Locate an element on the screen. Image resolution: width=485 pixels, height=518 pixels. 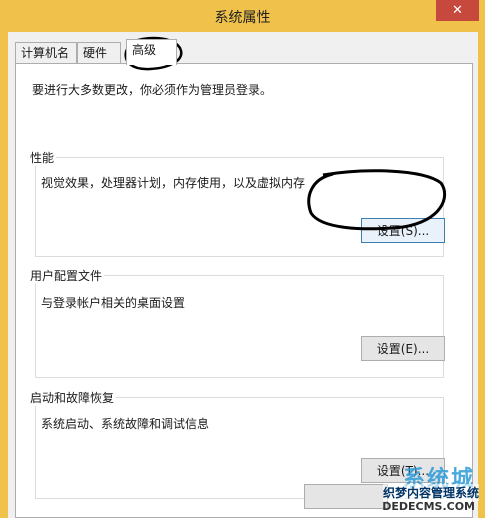
tab-hardware: 硬件 is located at coordinates (99, 52).